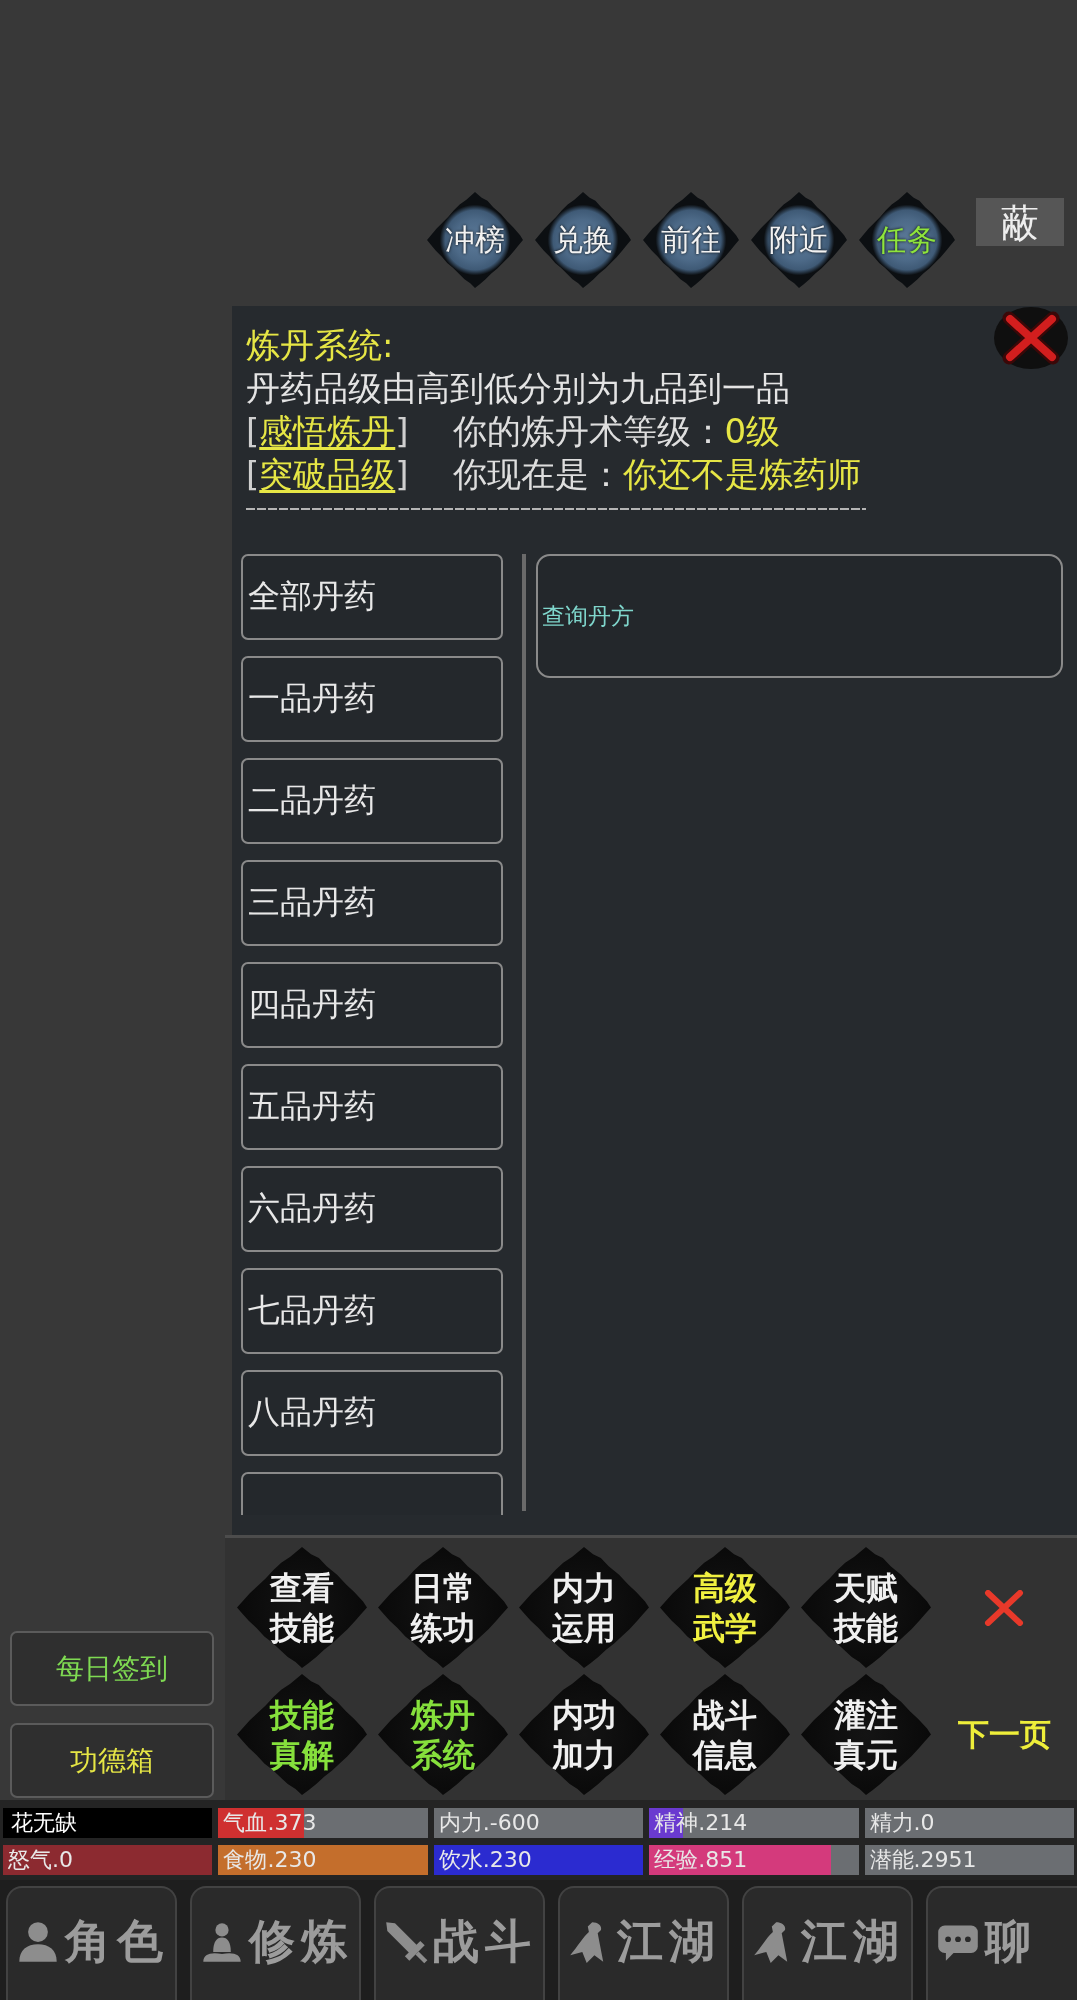 Image resolution: width=1077 pixels, height=2000 pixels. I want to click on stat-label: 怒气.0, so click(40, 1860).